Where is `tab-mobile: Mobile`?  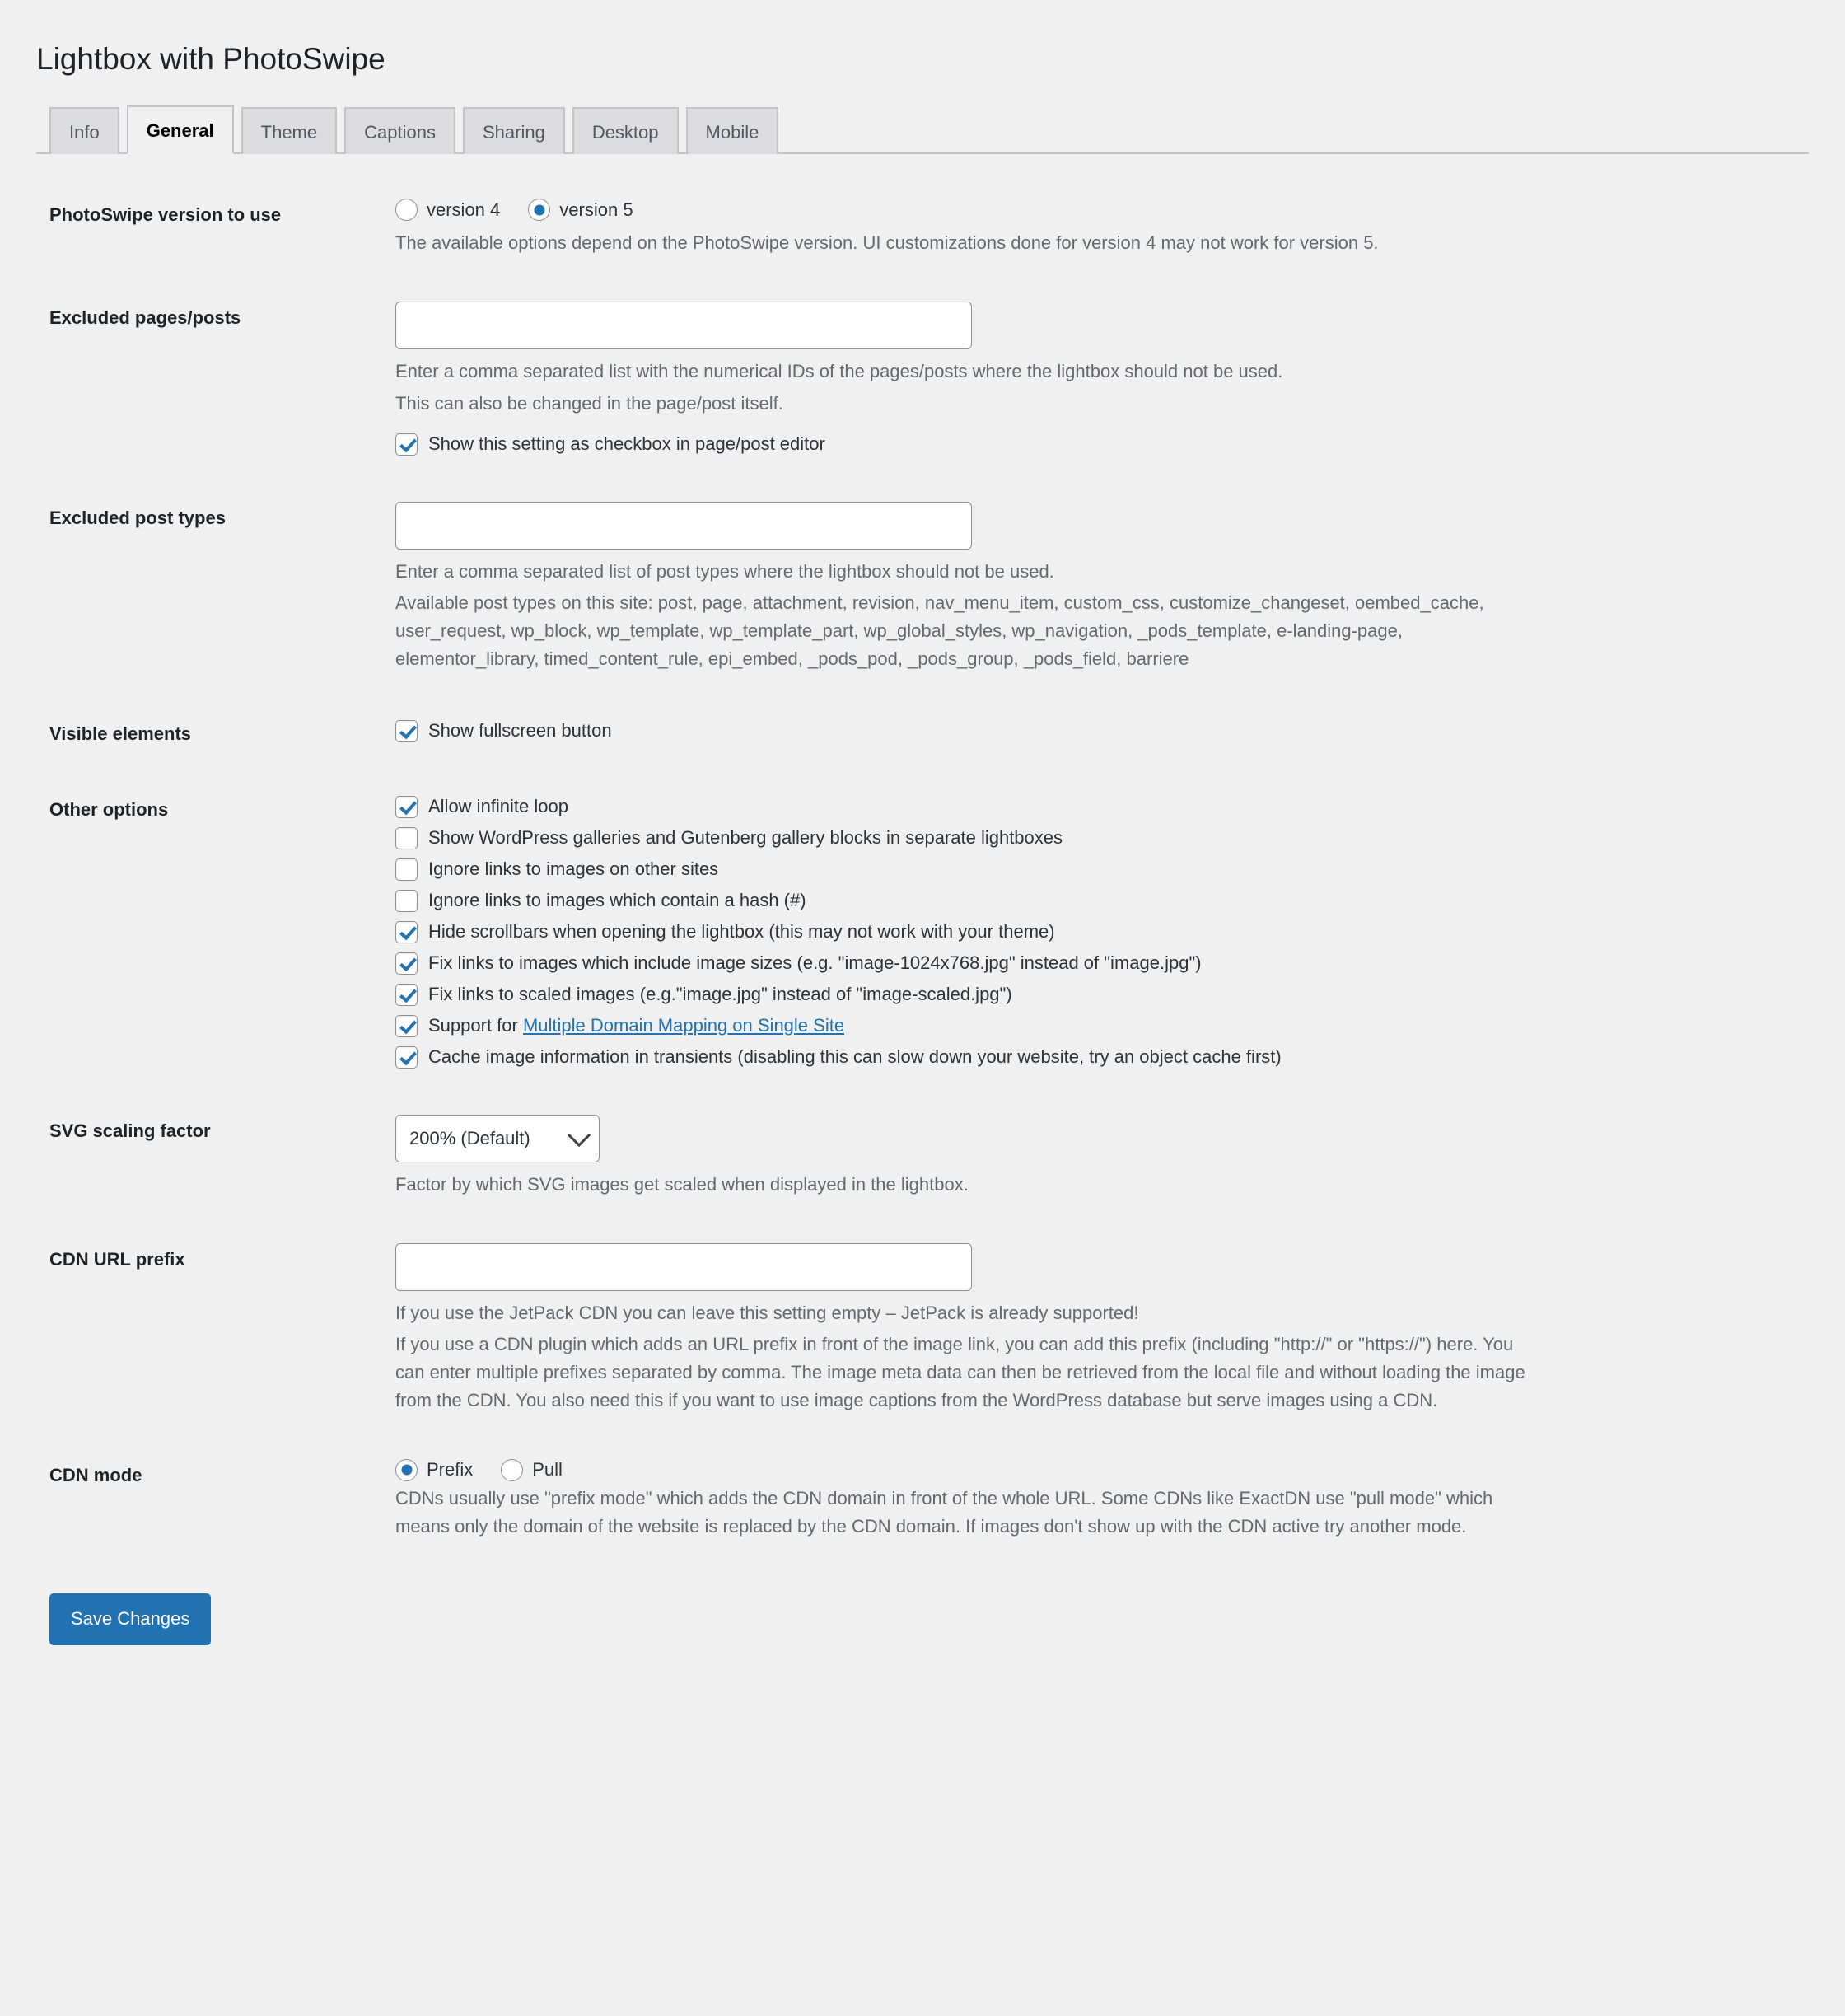 tab-mobile: Mobile is located at coordinates (732, 131).